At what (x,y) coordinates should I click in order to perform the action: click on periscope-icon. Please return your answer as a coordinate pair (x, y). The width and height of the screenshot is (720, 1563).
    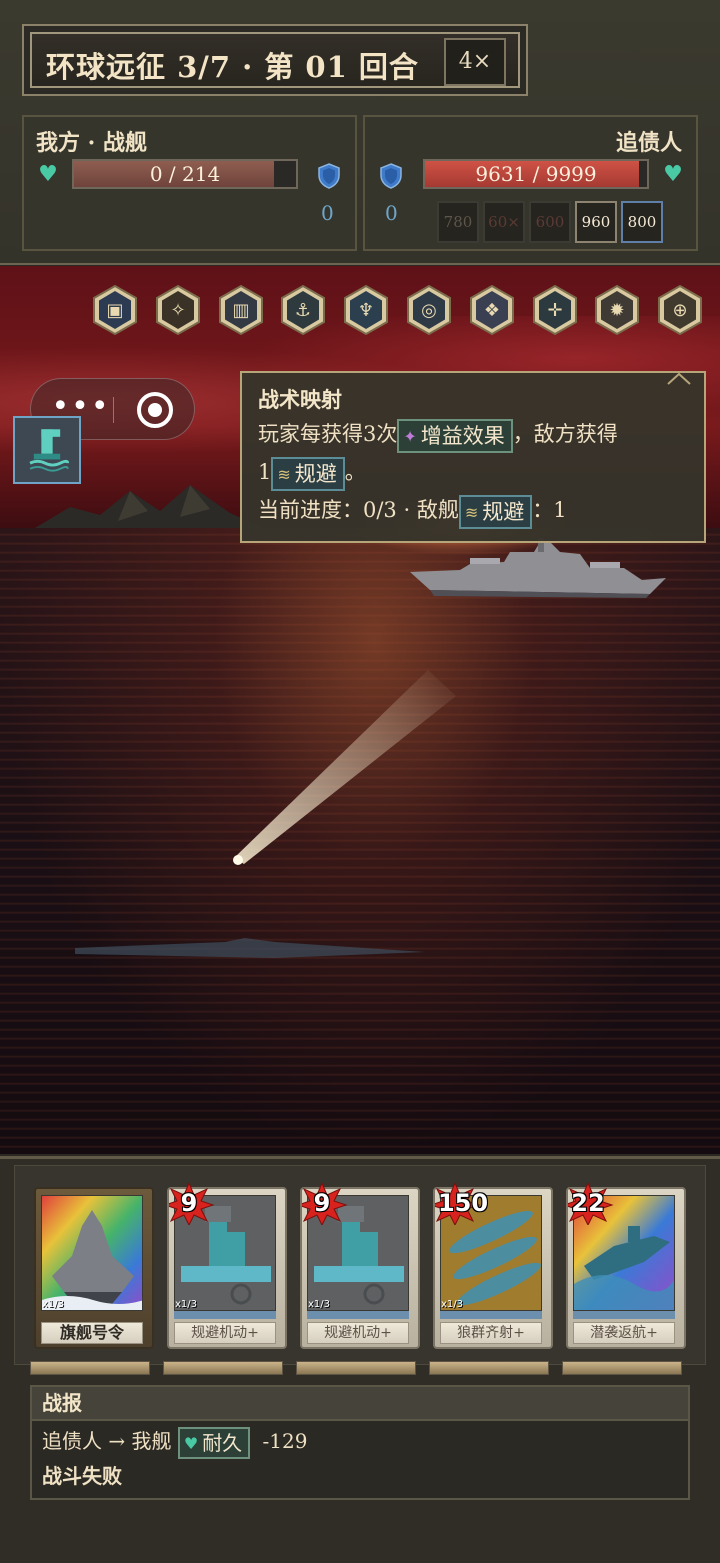
    Looking at the image, I should click on (49, 450).